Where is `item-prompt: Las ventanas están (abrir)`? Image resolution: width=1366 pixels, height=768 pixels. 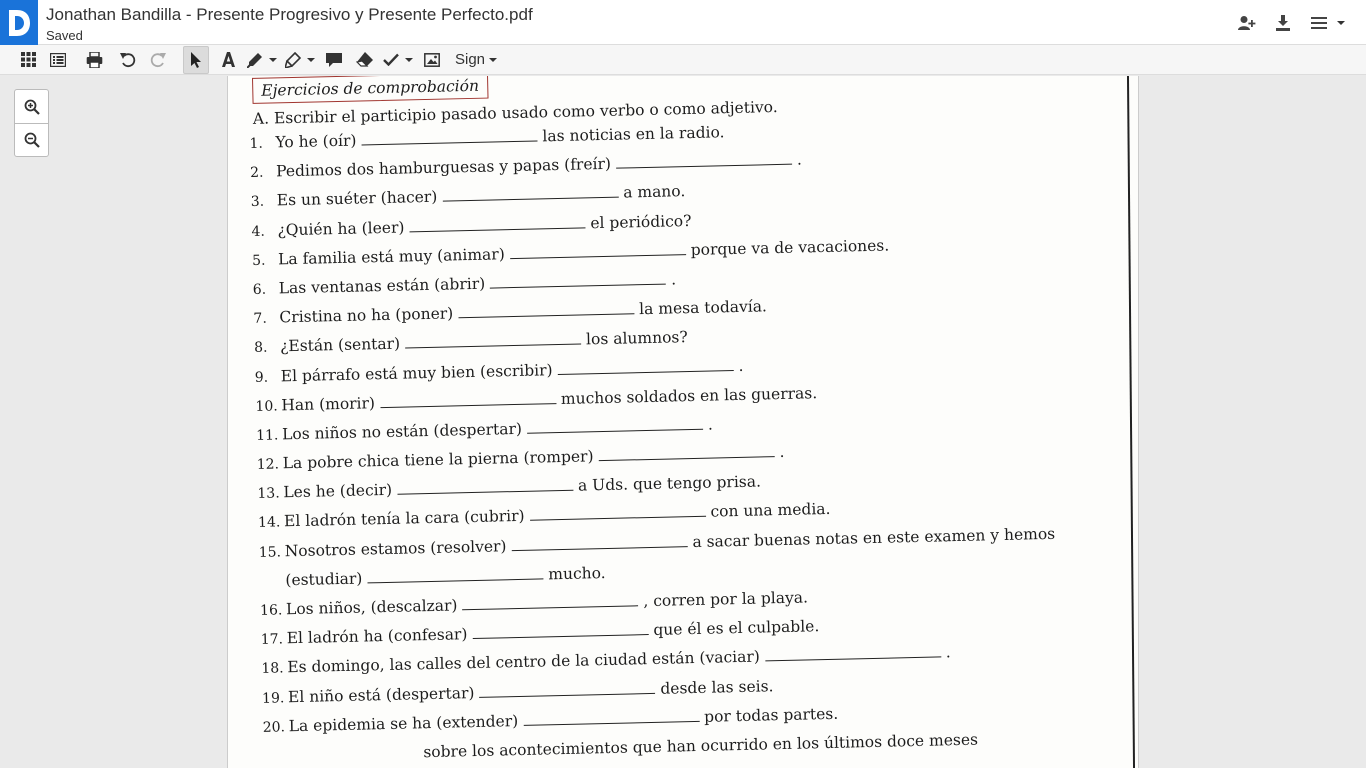
item-prompt: Las ventanas están (abrir) is located at coordinates (382, 286).